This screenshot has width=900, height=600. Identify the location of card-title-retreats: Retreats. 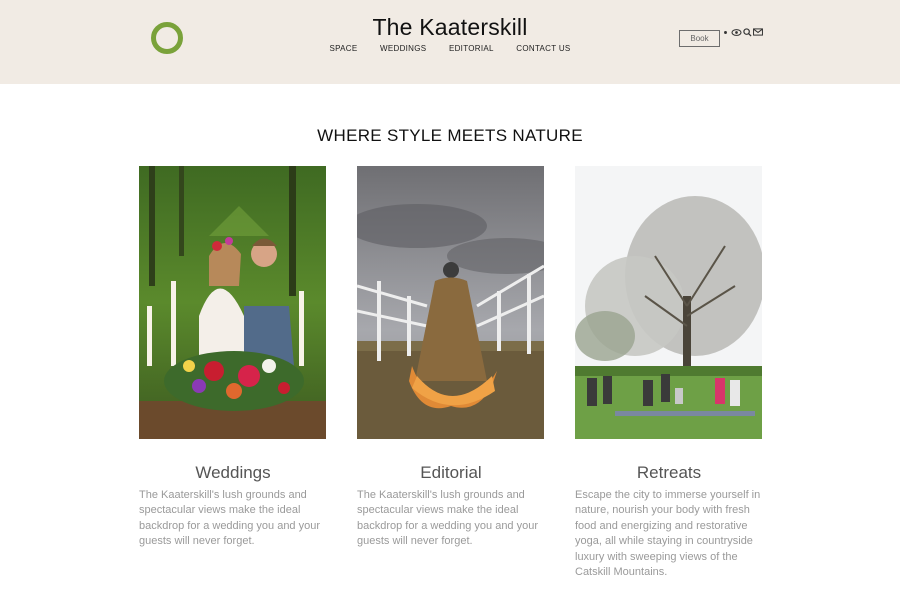
(669, 473).